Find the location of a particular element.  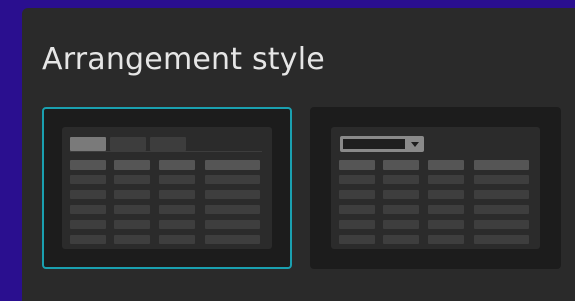

dropdown-table-preview-icon is located at coordinates (435, 188).